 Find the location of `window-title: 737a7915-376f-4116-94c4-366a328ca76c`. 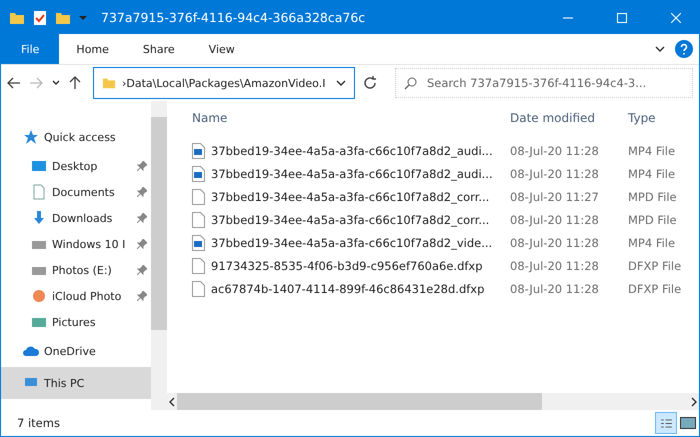

window-title: 737a7915-376f-4116-94c4-366a328ca76c is located at coordinates (233, 17).